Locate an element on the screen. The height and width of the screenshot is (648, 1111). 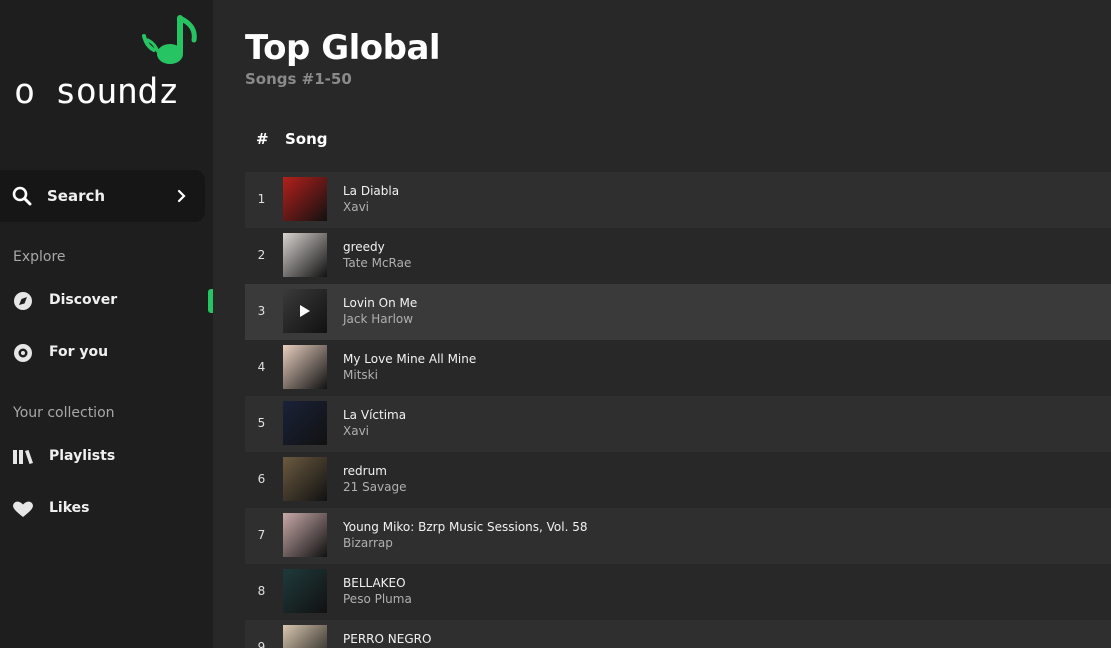
search-button: Search is located at coordinates (102, 196).